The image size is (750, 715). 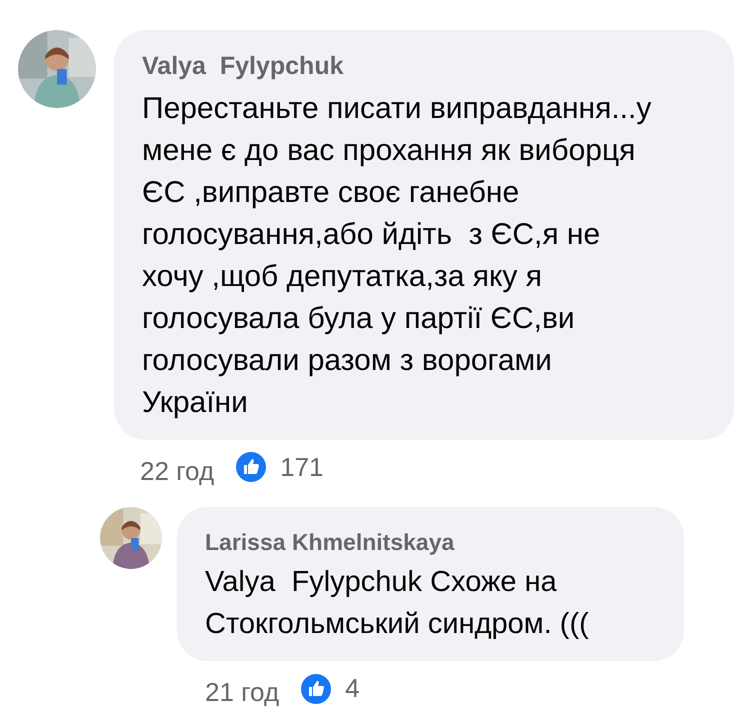 I want to click on comment-text: Valya Fylypchuk Схоже на Стокгольмський синдром. (((, so click(x=397, y=603).